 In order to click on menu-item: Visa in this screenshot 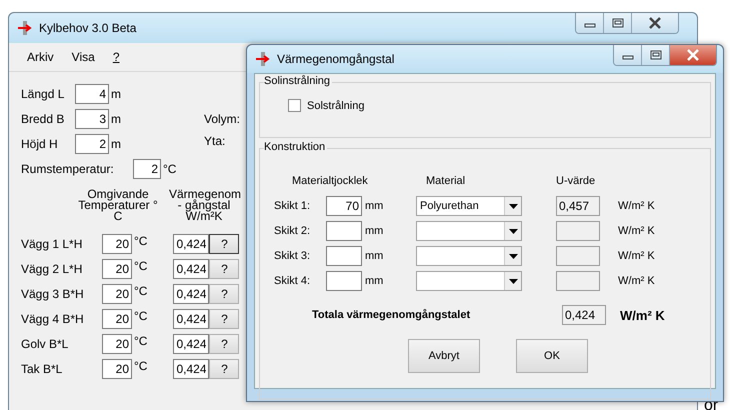, I will do `click(83, 57)`.